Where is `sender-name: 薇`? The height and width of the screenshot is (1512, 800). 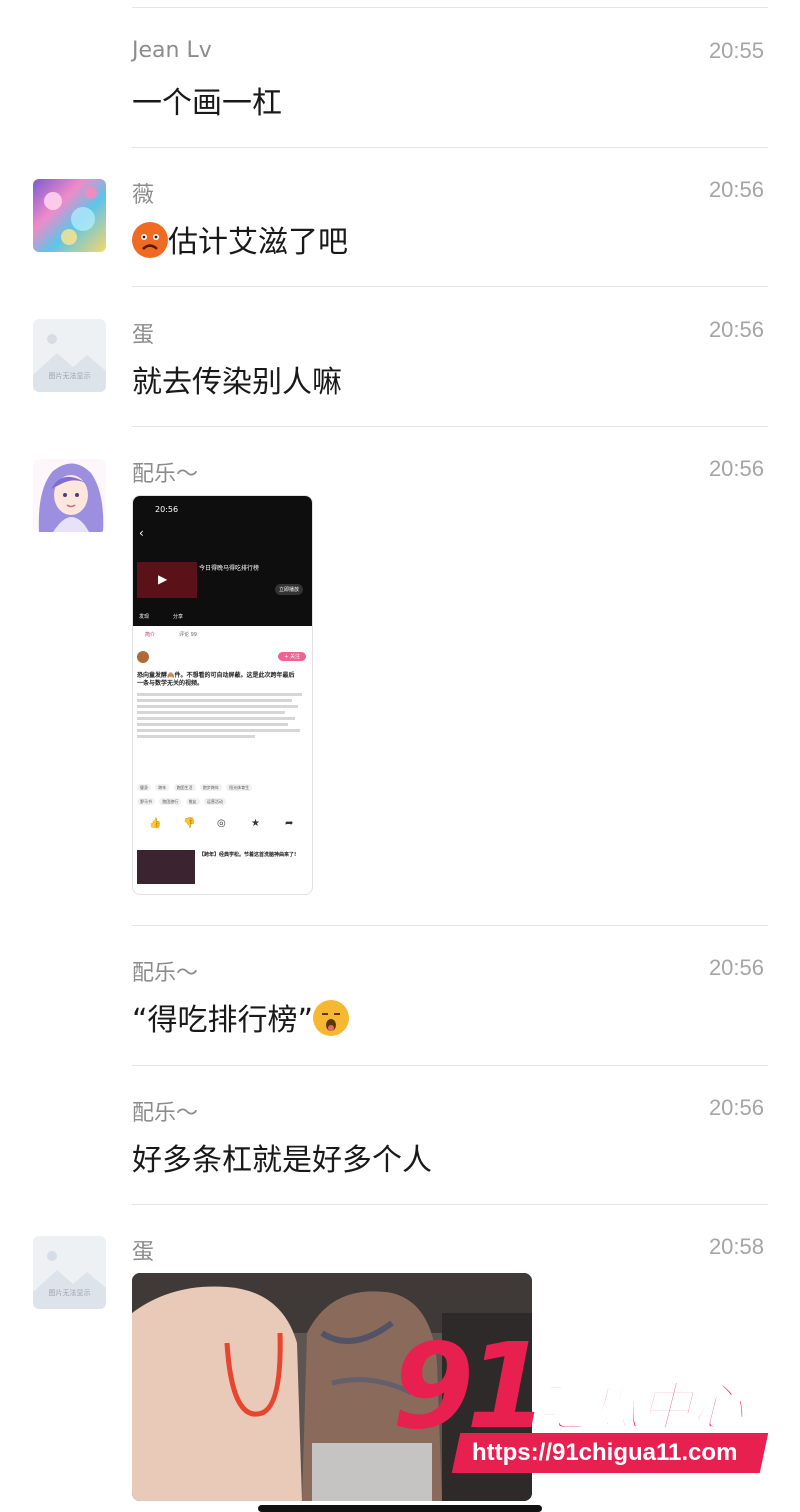 sender-name: 薇 is located at coordinates (143, 195).